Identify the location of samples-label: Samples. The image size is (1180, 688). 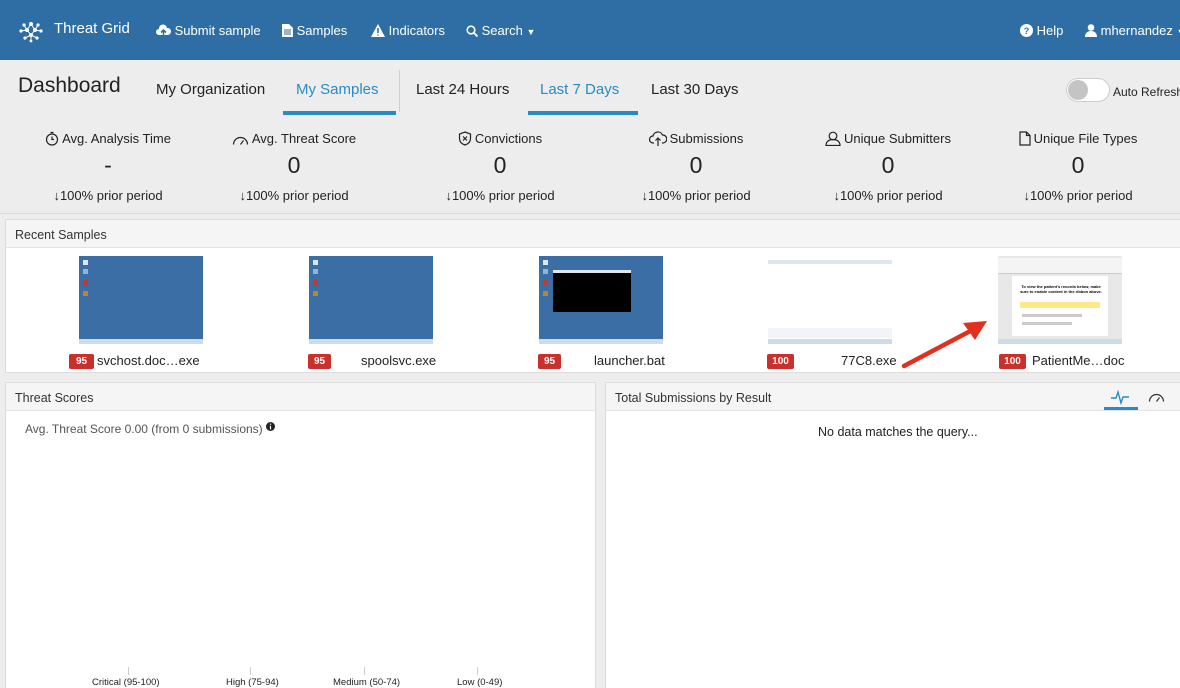
(322, 30).